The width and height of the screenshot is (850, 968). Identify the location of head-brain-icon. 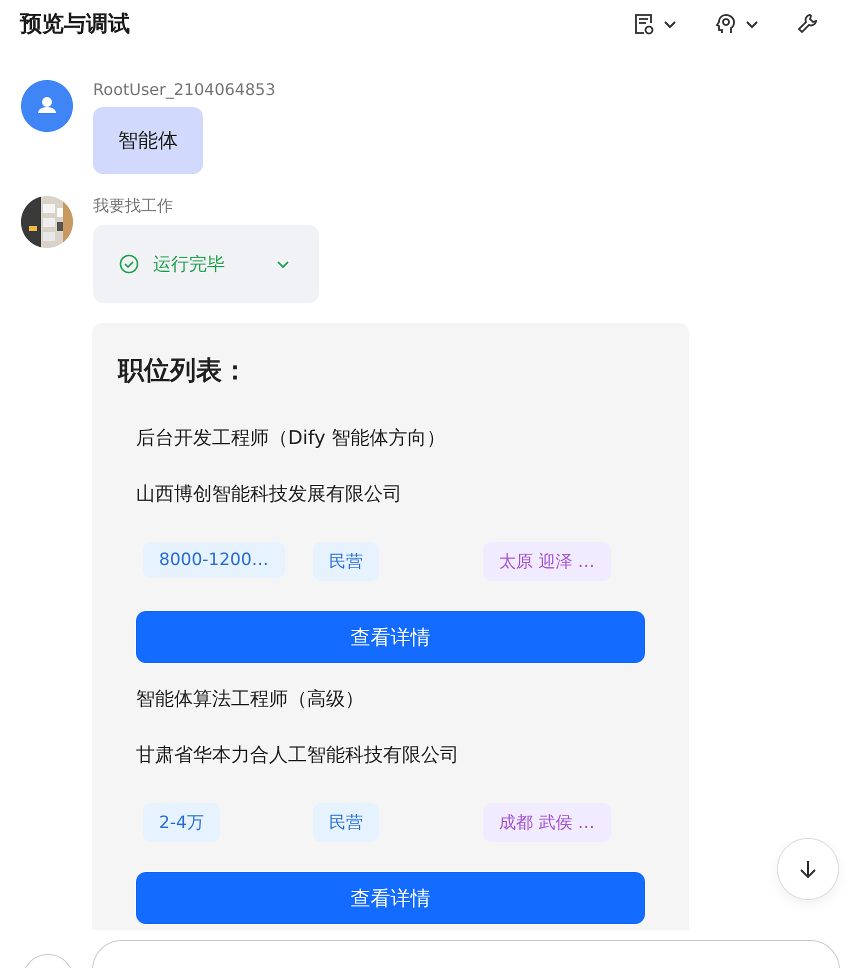
(726, 24).